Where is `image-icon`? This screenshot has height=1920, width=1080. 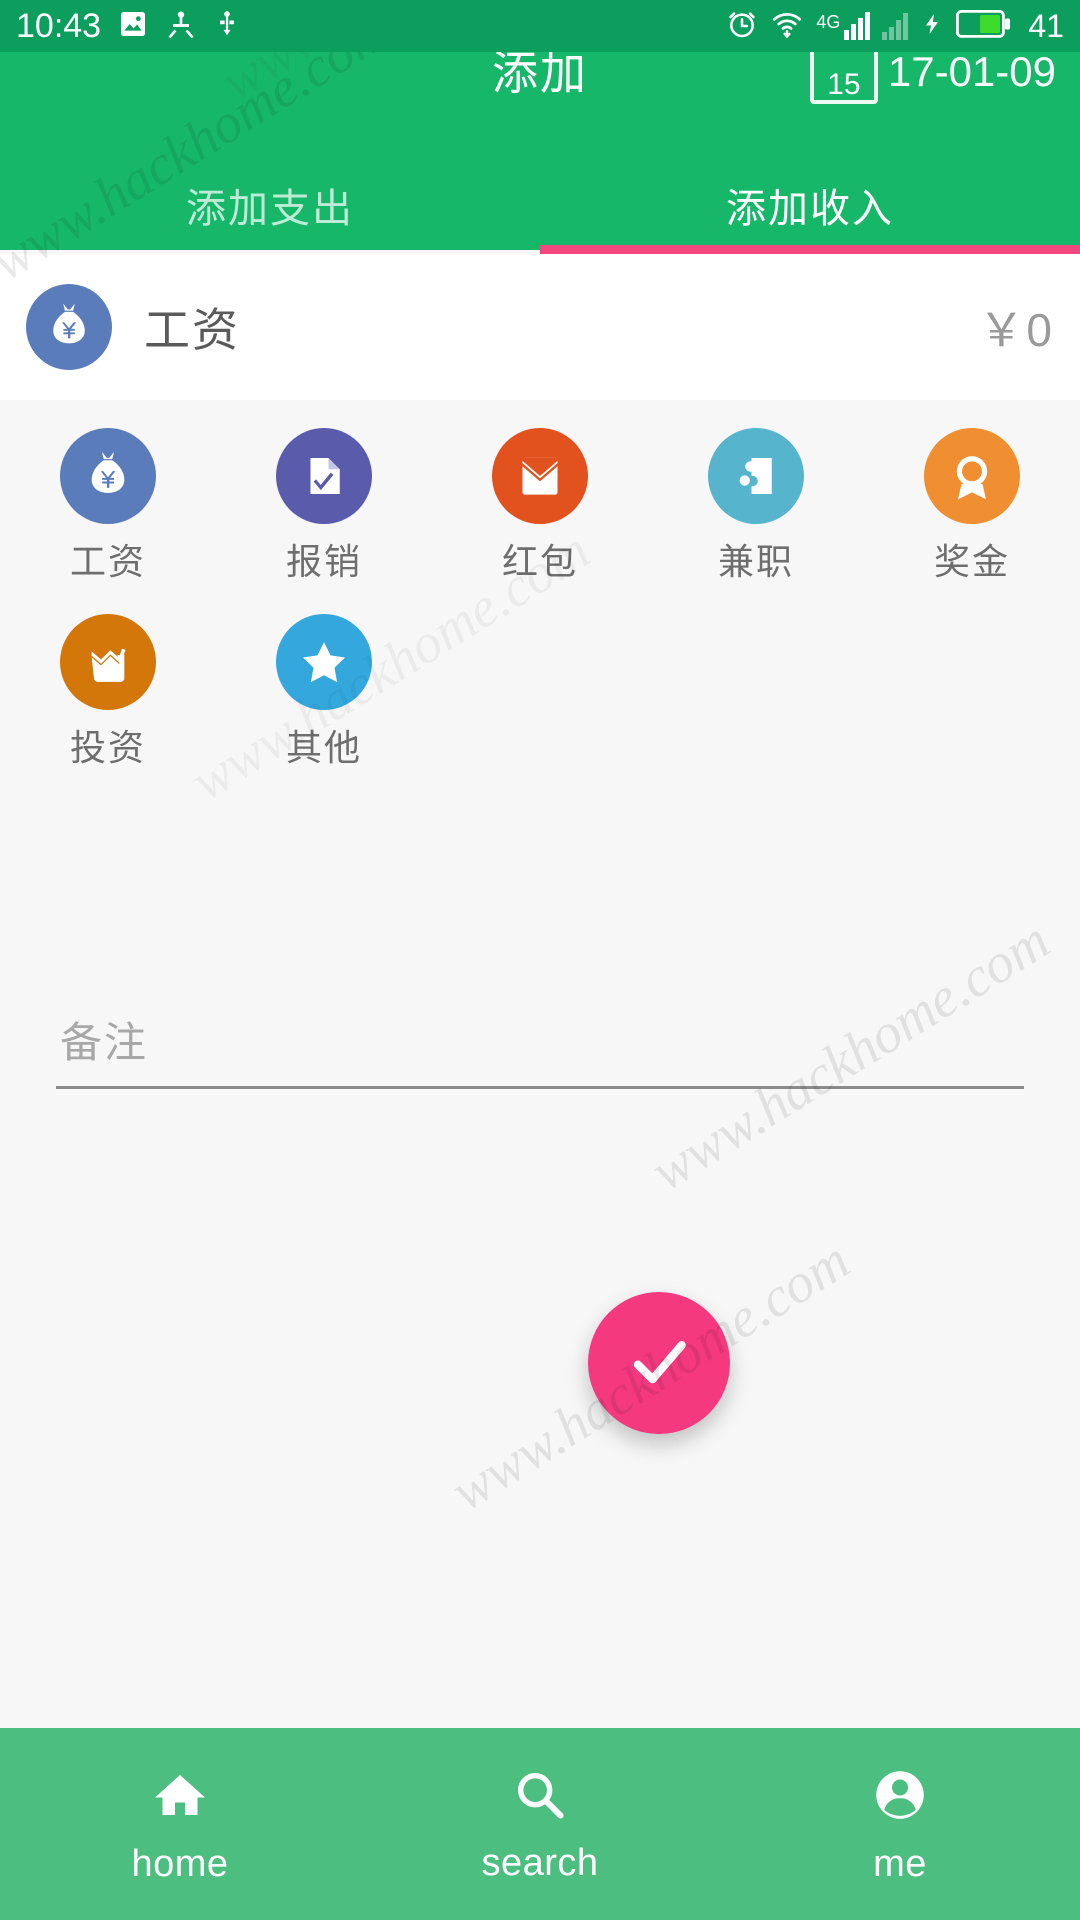
image-icon is located at coordinates (133, 26).